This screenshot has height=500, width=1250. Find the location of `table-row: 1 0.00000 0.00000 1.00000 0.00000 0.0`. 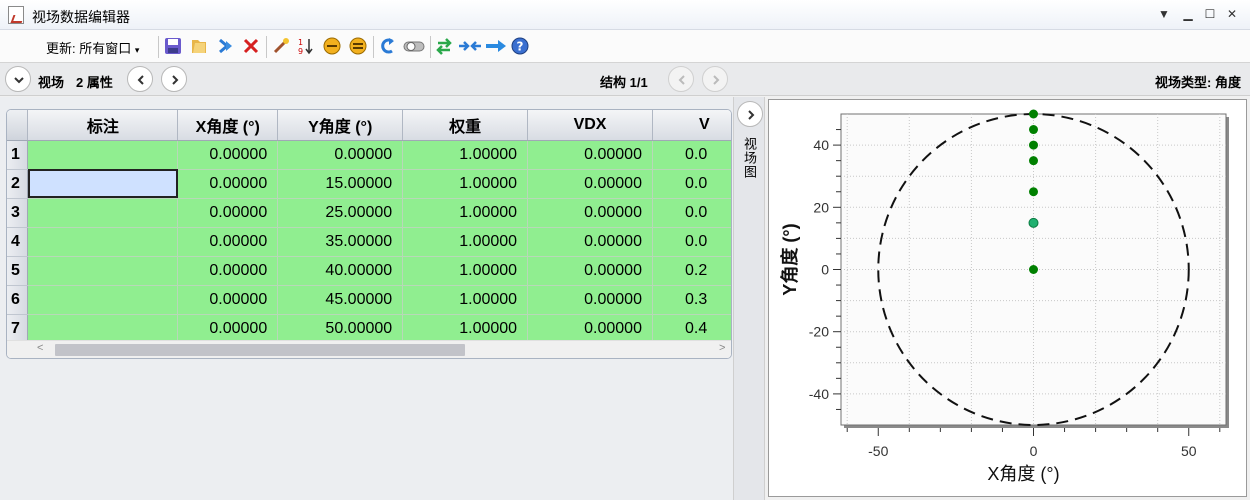

table-row: 1 0.00000 0.00000 1.00000 0.00000 0.0 is located at coordinates (369, 155).